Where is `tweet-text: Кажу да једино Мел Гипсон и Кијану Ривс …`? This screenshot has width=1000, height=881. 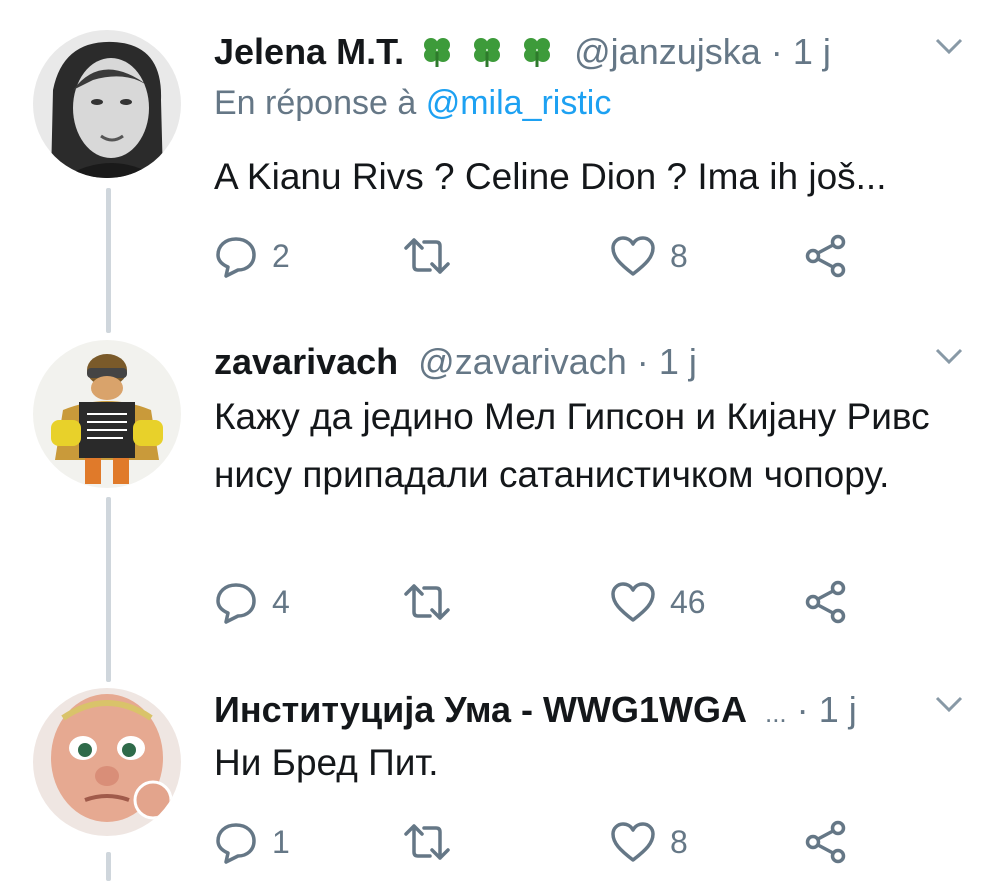
tweet-text: Кажу да једино Мел Гипсон и Кијану Ривс … is located at coordinates (572, 445).